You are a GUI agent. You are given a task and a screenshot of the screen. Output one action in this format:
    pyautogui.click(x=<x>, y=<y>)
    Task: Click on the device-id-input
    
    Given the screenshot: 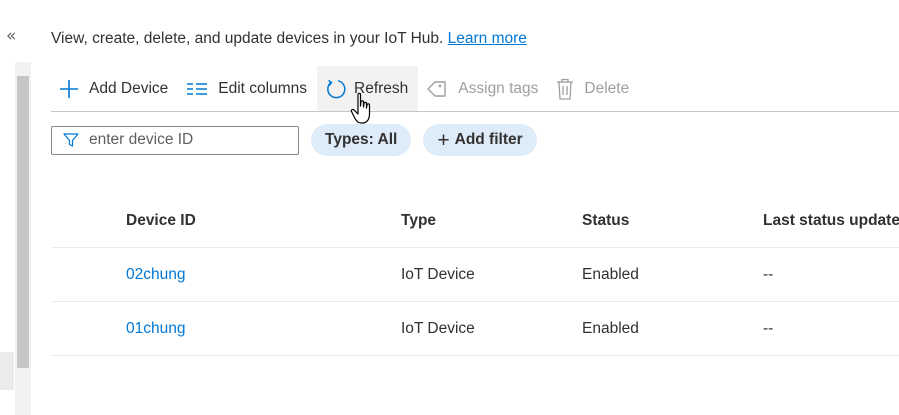 What is the action you would take?
    pyautogui.click(x=184, y=140)
    